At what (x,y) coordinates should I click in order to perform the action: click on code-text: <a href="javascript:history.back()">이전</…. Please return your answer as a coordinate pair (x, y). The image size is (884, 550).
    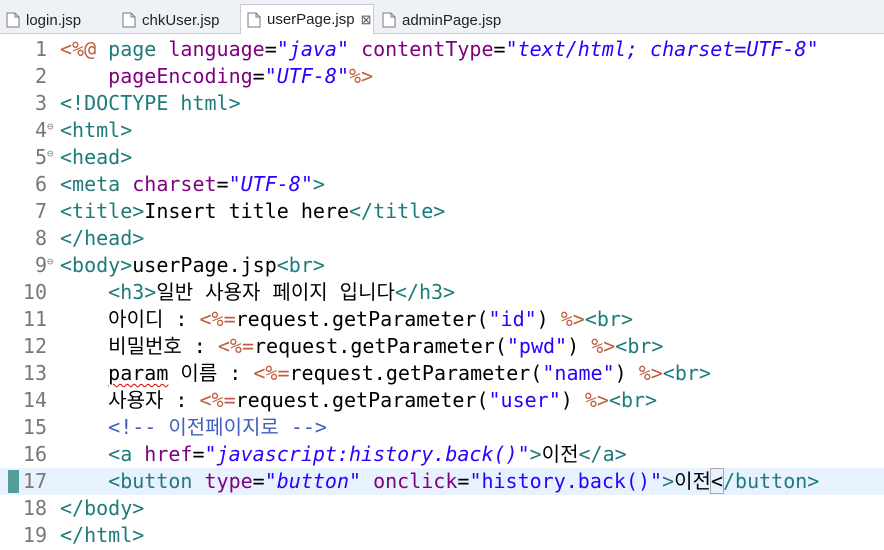
    Looking at the image, I should click on (343, 454).